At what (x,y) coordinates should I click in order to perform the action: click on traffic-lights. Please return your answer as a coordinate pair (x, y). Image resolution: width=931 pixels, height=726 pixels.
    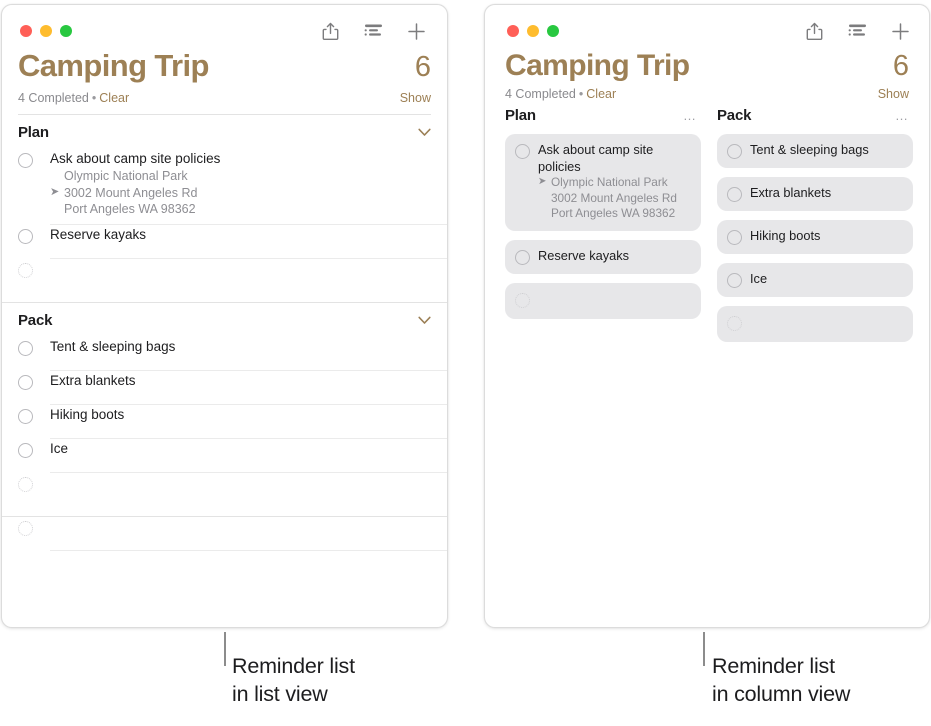
    Looking at the image, I should click on (533, 31).